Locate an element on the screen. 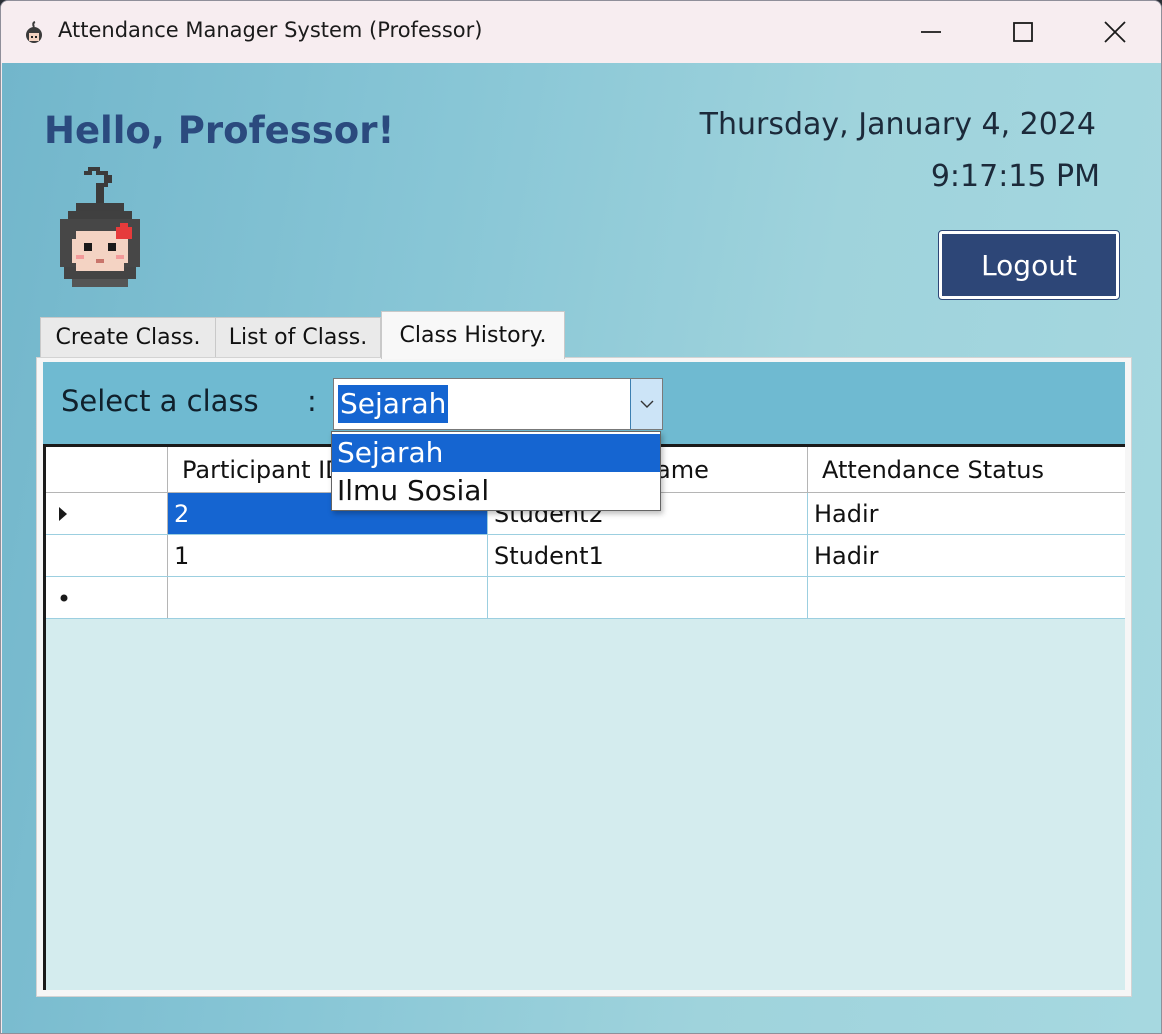 The image size is (1162, 1034). close-icon is located at coordinates (1115, 32).